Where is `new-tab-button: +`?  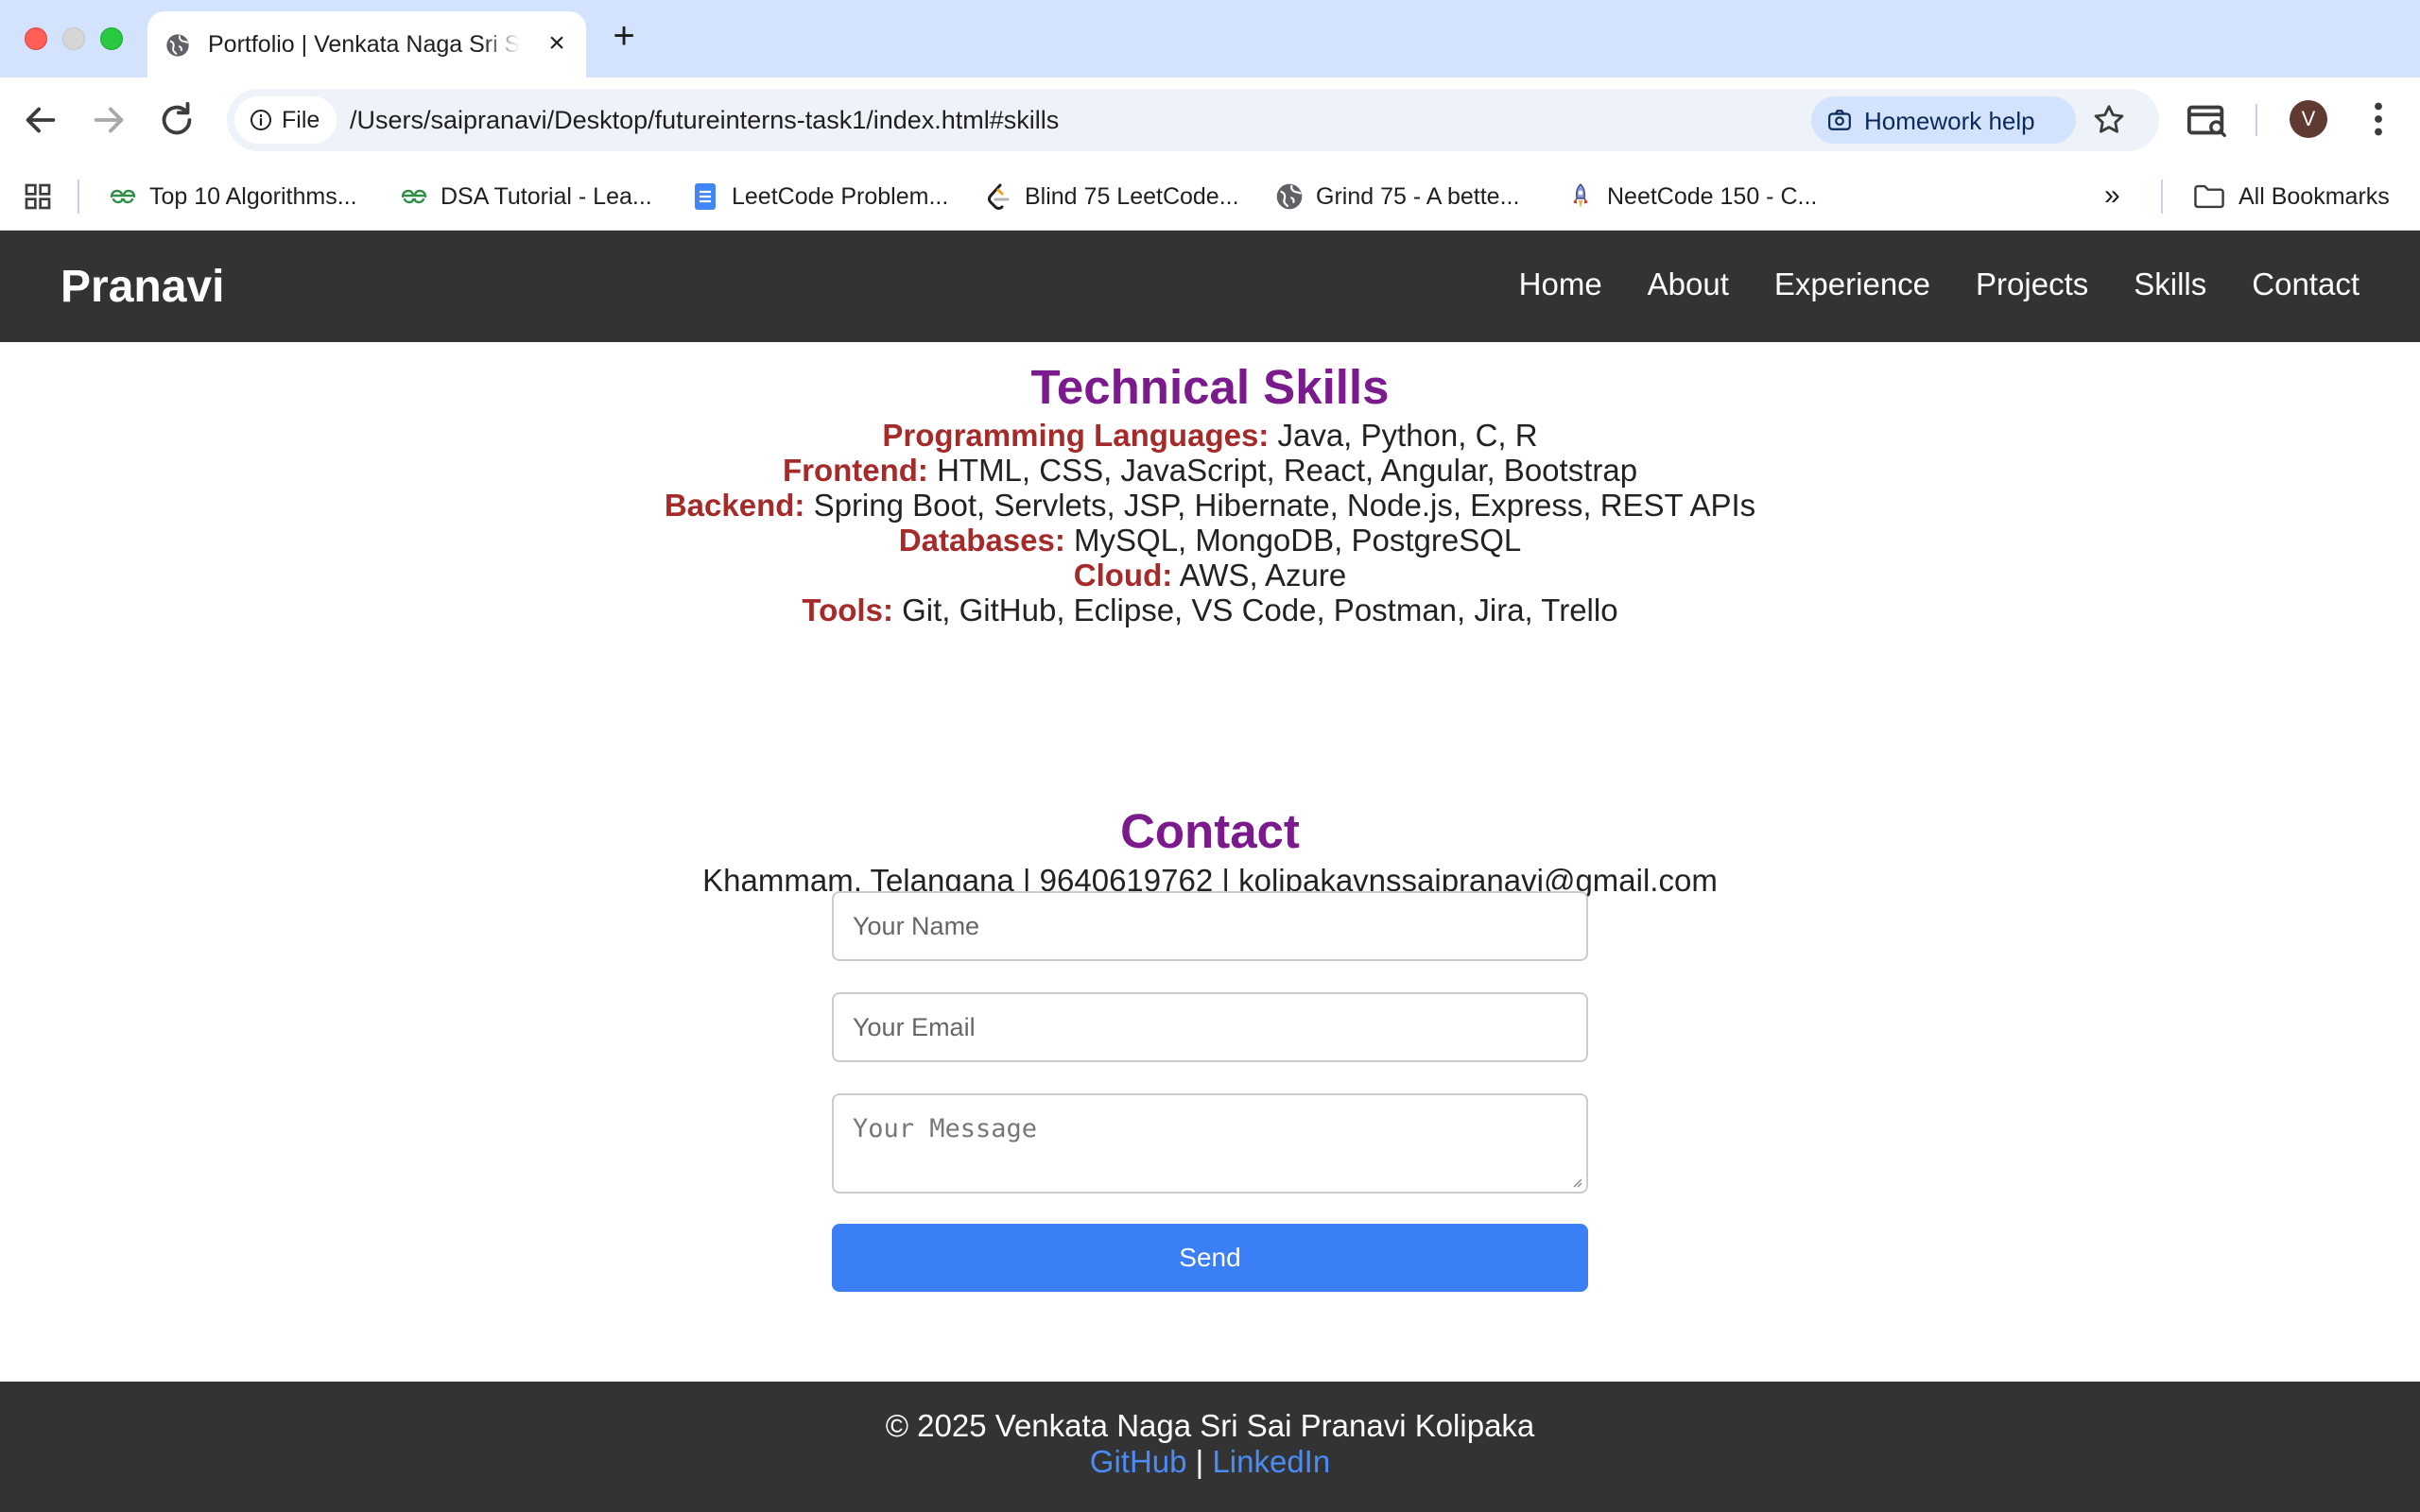
new-tab-button: + is located at coordinates (624, 37).